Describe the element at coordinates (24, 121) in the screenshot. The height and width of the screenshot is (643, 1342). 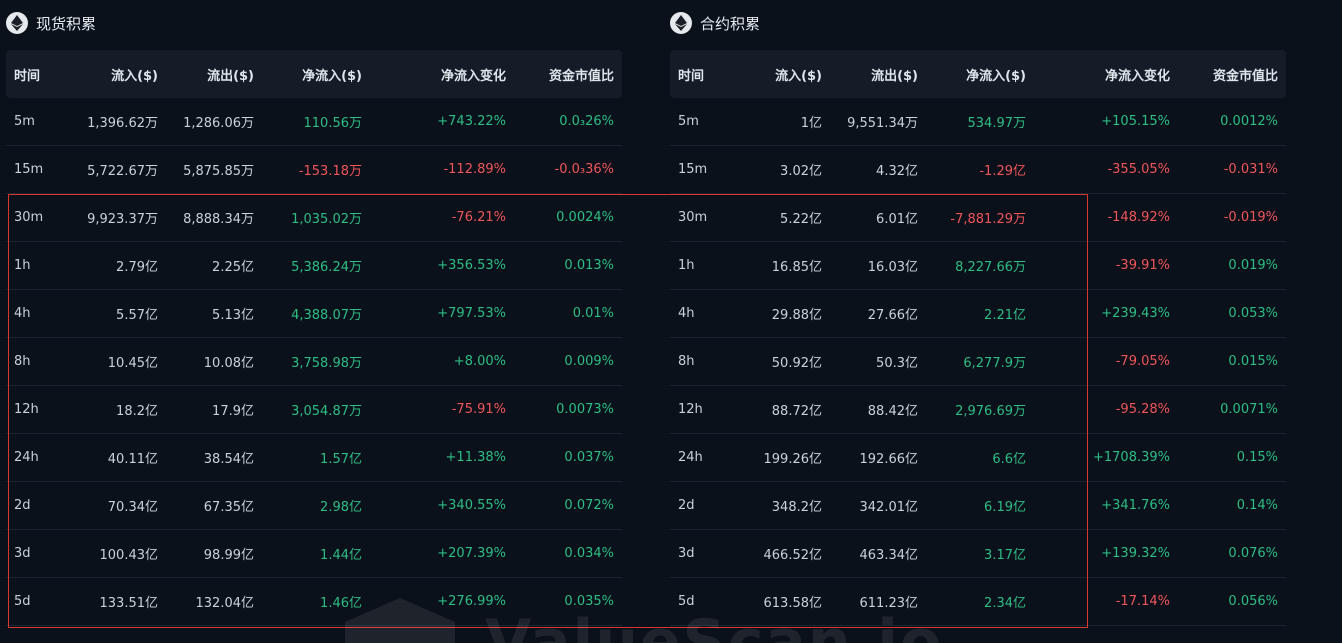
I see `cell-time: 5m` at that location.